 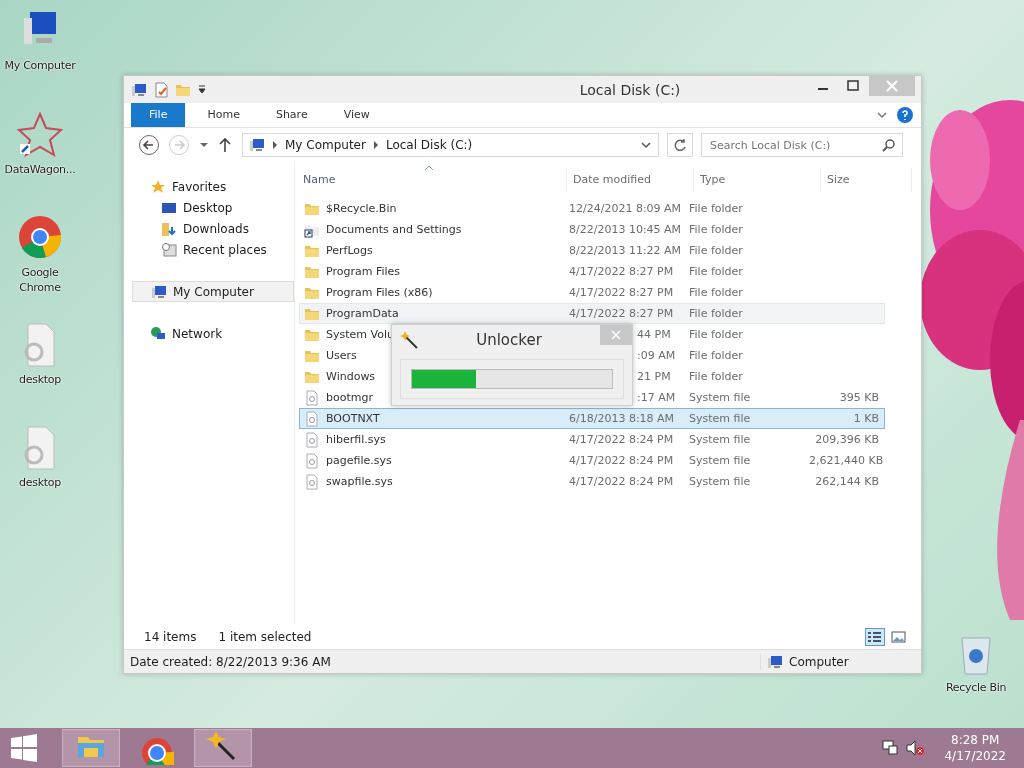 I want to click on selection-count: 1 item selected, so click(x=265, y=637).